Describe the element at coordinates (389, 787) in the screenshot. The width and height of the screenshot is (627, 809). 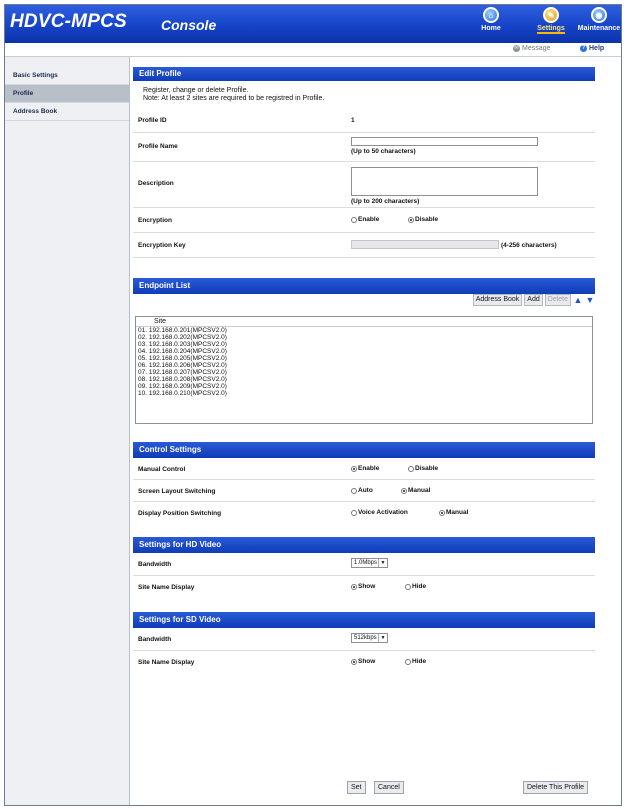
I see `cancel-button: Cancel` at that location.